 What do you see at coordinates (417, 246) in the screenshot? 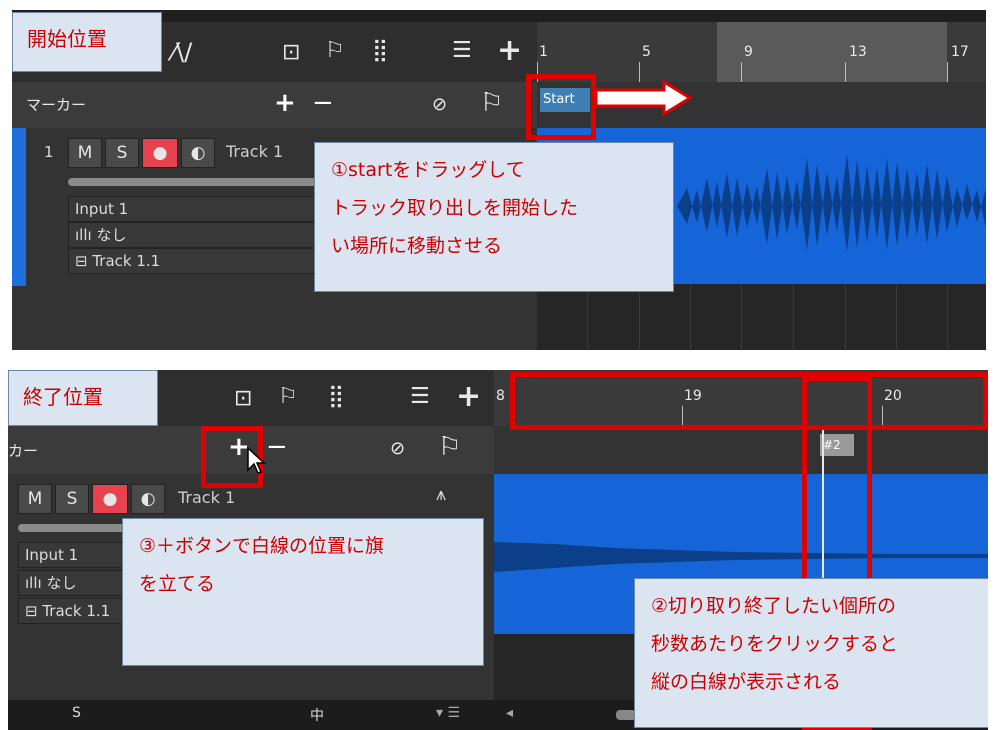
I see `note-line: い場所に移動させる` at bounding box center [417, 246].